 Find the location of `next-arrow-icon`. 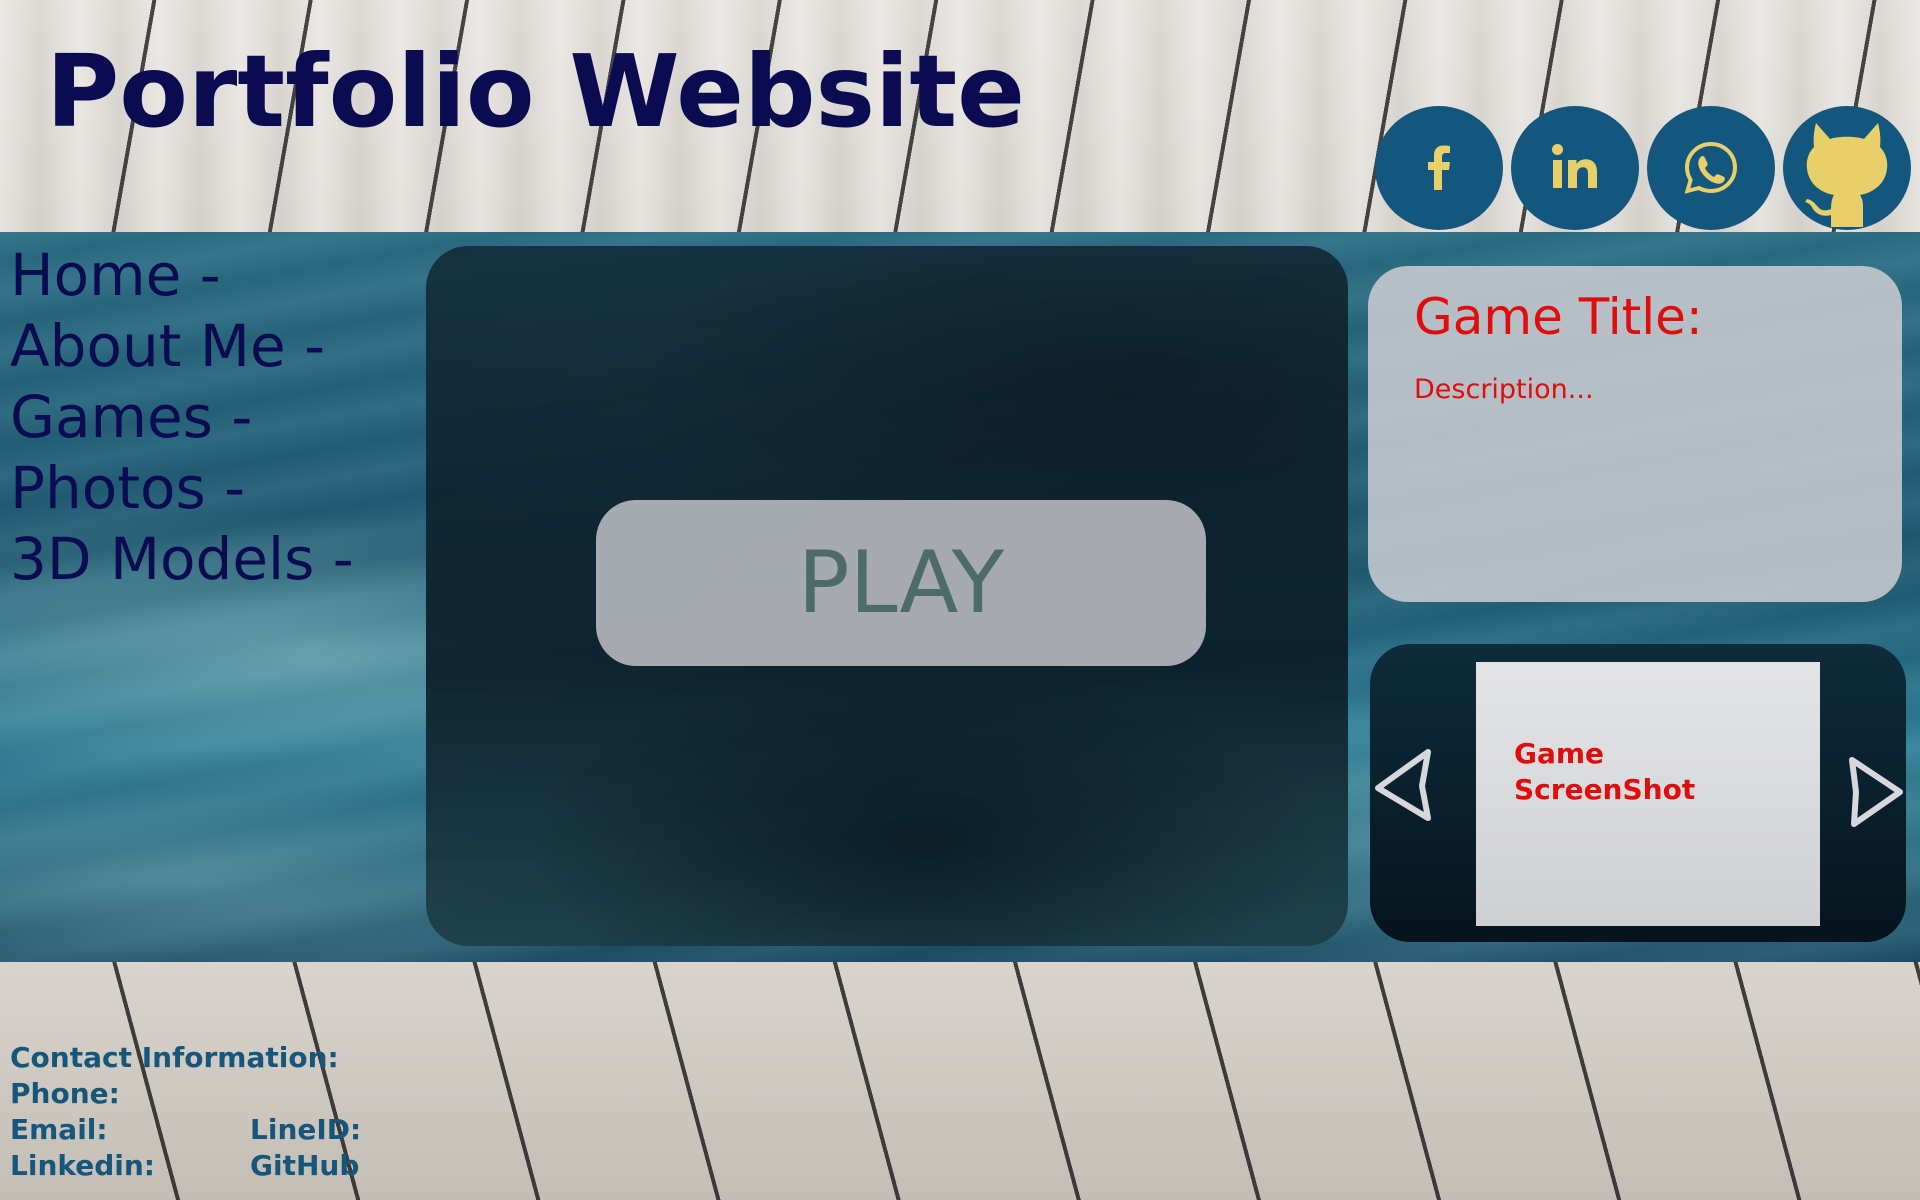

next-arrow-icon is located at coordinates (1876, 792).